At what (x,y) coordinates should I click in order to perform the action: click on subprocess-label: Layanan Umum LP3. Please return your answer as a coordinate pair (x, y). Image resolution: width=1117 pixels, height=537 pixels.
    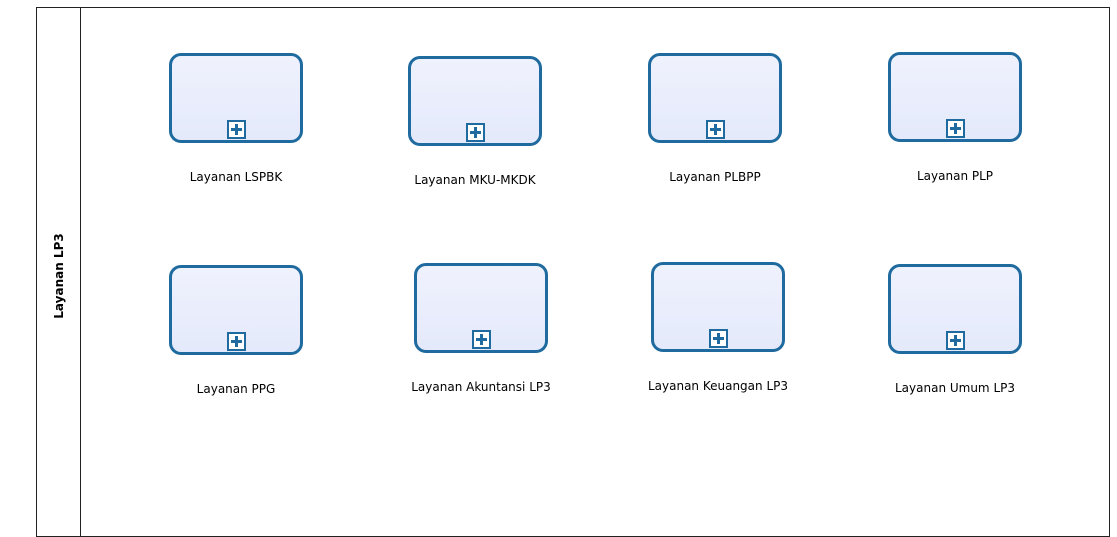
    Looking at the image, I should click on (954, 388).